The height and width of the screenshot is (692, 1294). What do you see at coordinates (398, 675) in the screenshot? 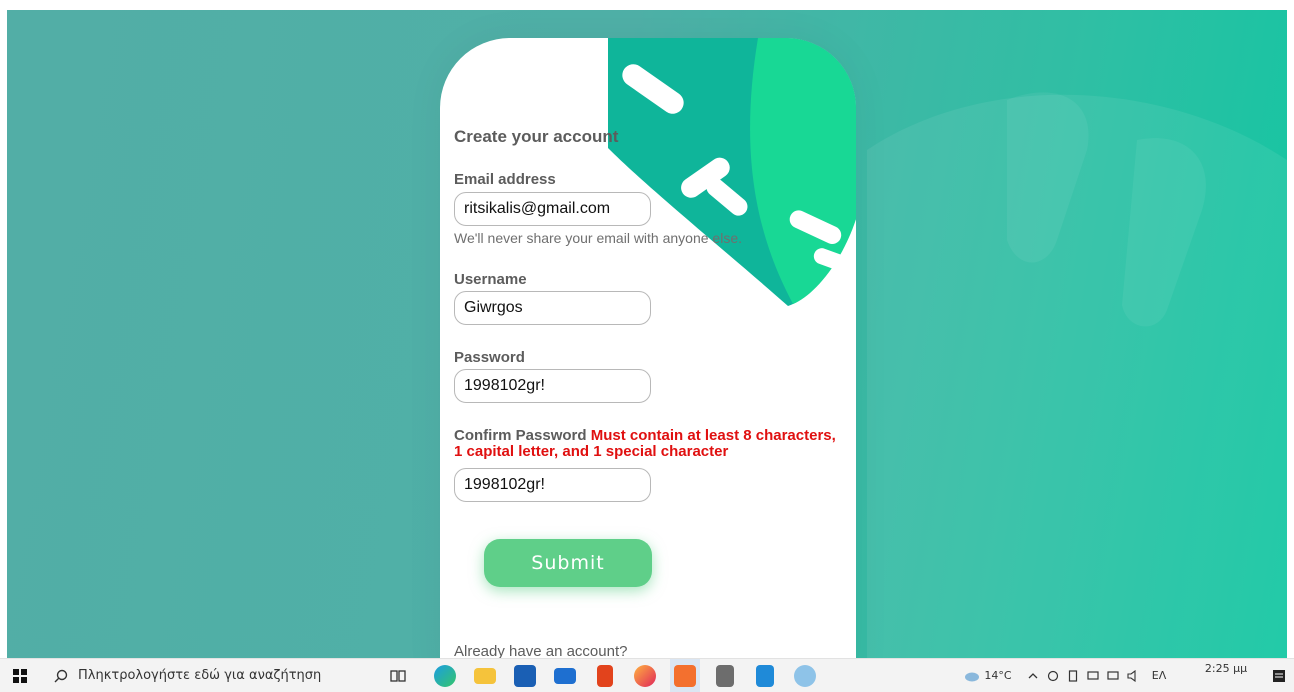
I see `task-view-icon` at bounding box center [398, 675].